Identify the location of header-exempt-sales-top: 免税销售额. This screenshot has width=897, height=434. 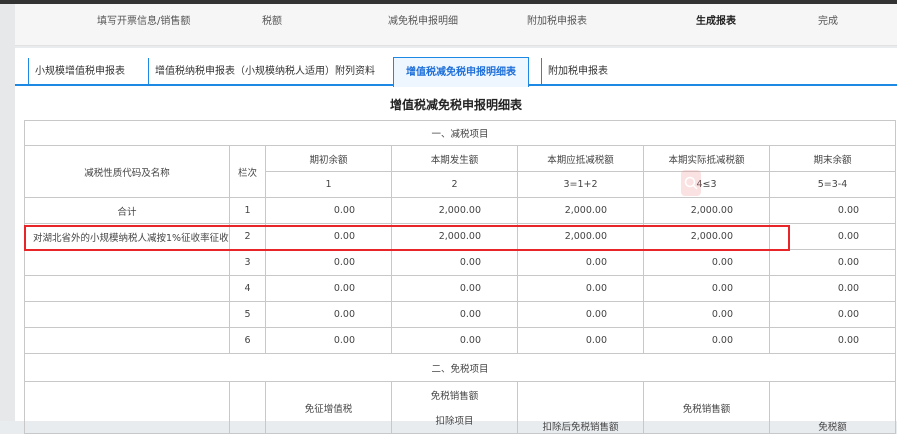
(454, 394).